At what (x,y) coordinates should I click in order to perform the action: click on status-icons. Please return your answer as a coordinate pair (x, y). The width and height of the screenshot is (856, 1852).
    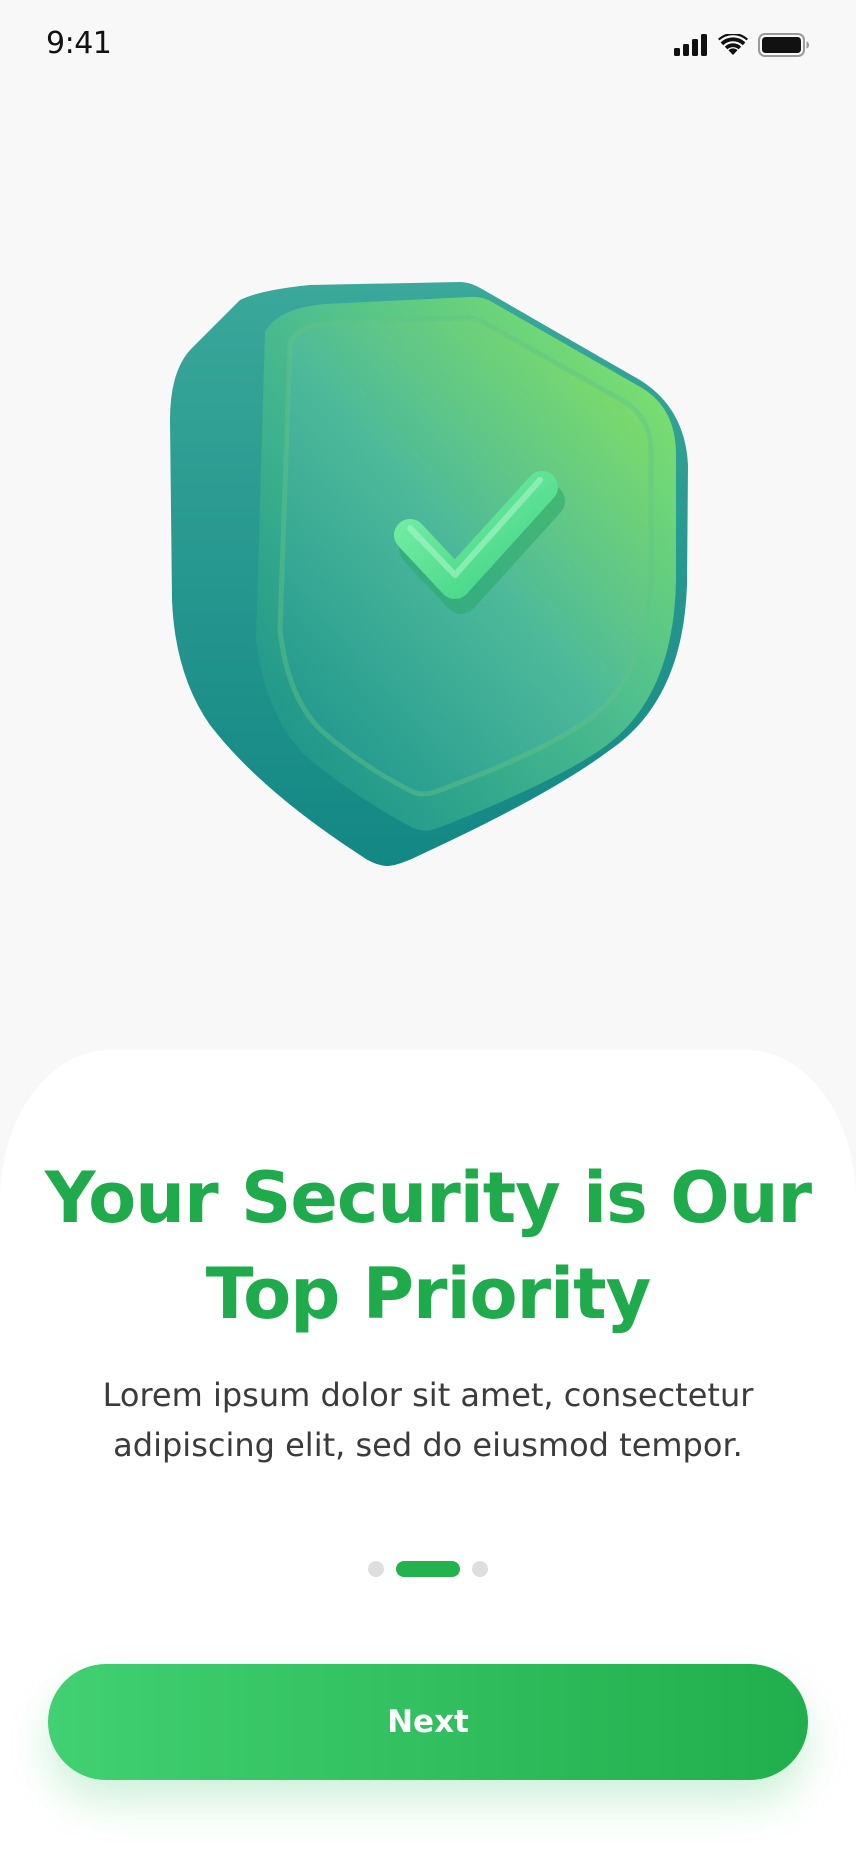
    Looking at the image, I should click on (742, 45).